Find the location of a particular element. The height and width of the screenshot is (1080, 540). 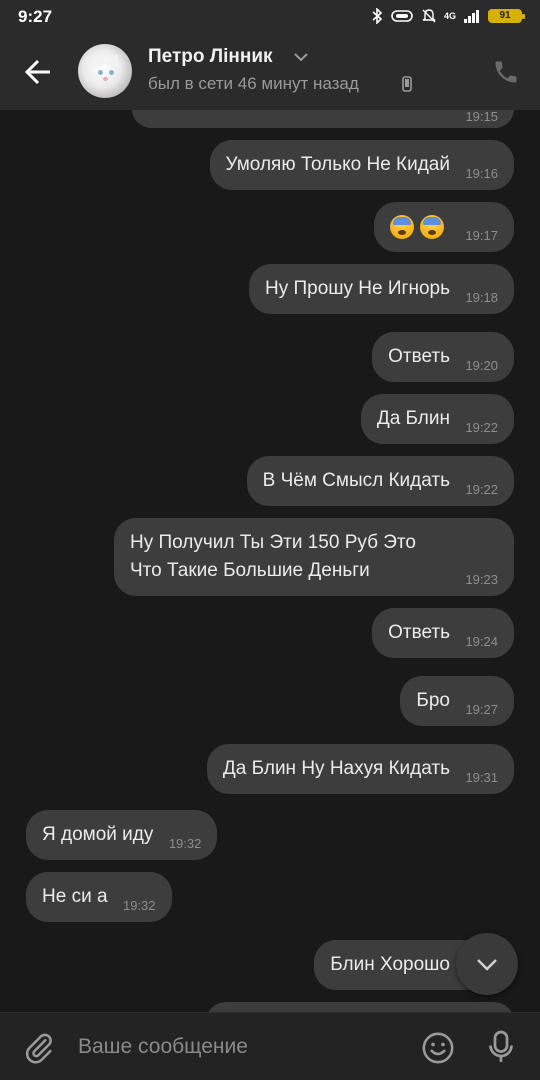

message-time: 19:27 is located at coordinates (481, 709).